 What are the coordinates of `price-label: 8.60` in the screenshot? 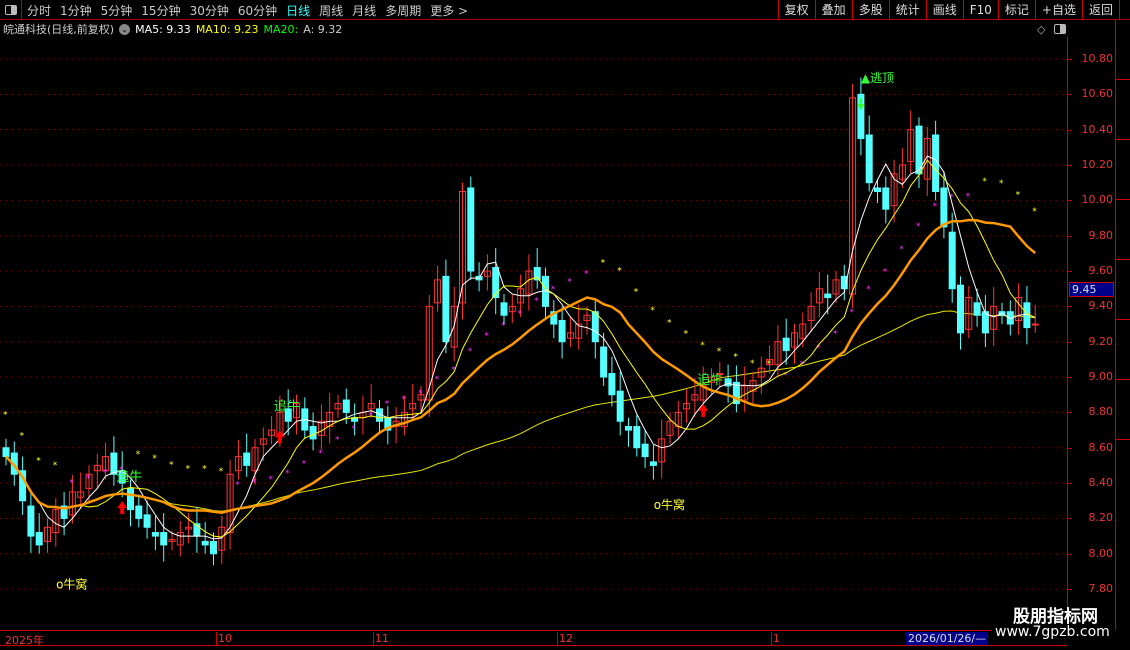 It's located at (1101, 447).